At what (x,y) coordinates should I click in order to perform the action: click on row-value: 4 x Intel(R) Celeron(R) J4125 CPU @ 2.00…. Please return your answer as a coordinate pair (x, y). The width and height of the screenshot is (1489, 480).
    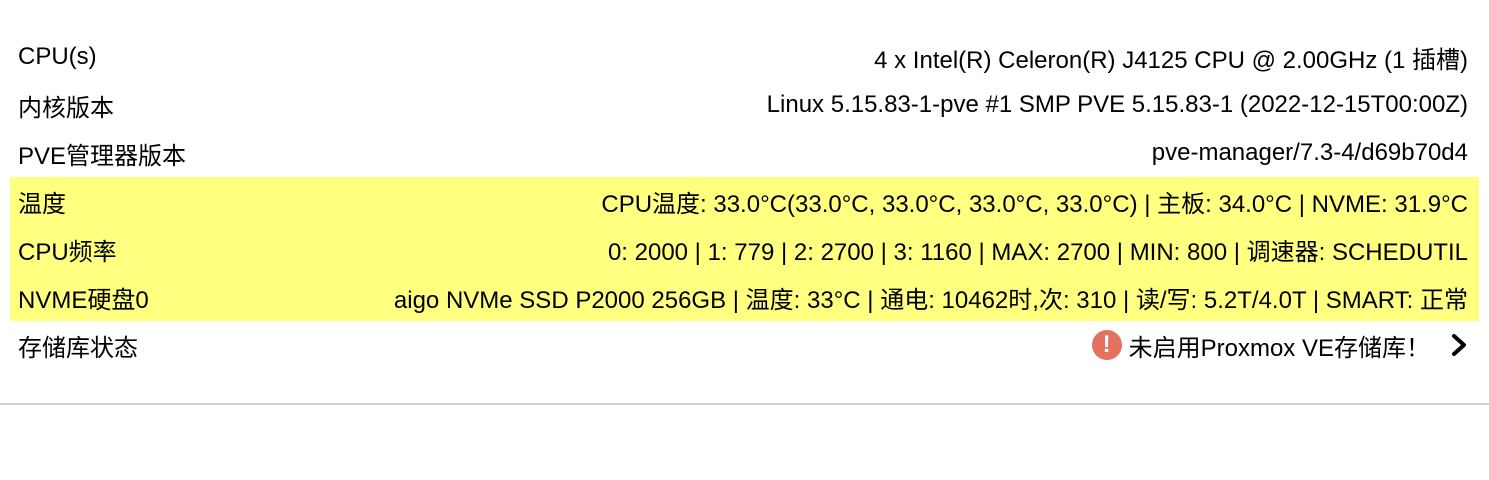
    Looking at the image, I should click on (1171, 60).